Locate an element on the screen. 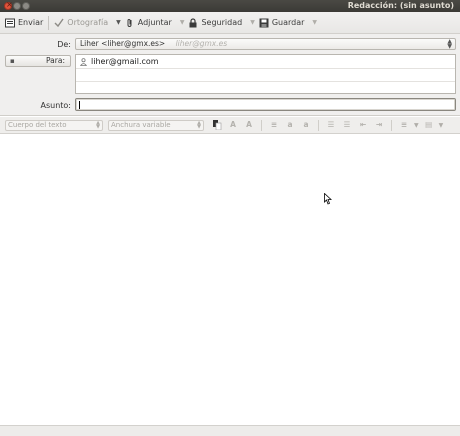  to-label: Para: is located at coordinates (55, 60).